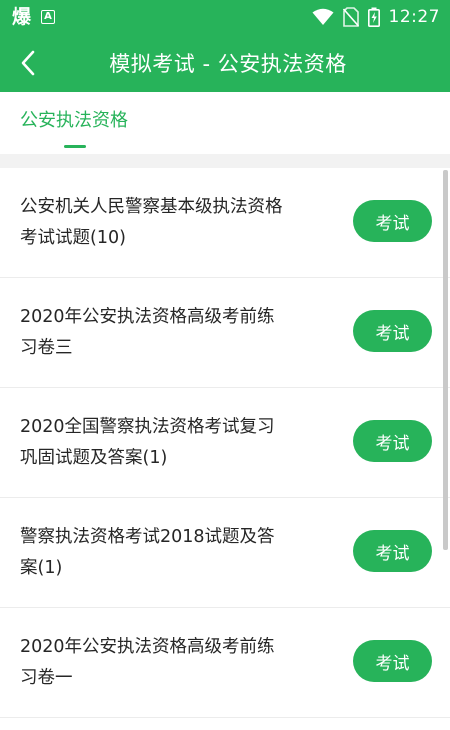 The image size is (450, 730). I want to click on wifi-icon, so click(322, 16).